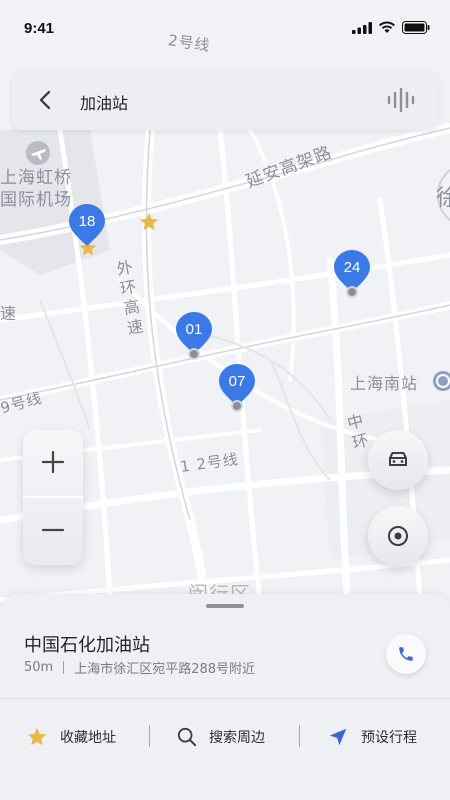  What do you see at coordinates (362, 27) in the screenshot?
I see `signal-icon` at bounding box center [362, 27].